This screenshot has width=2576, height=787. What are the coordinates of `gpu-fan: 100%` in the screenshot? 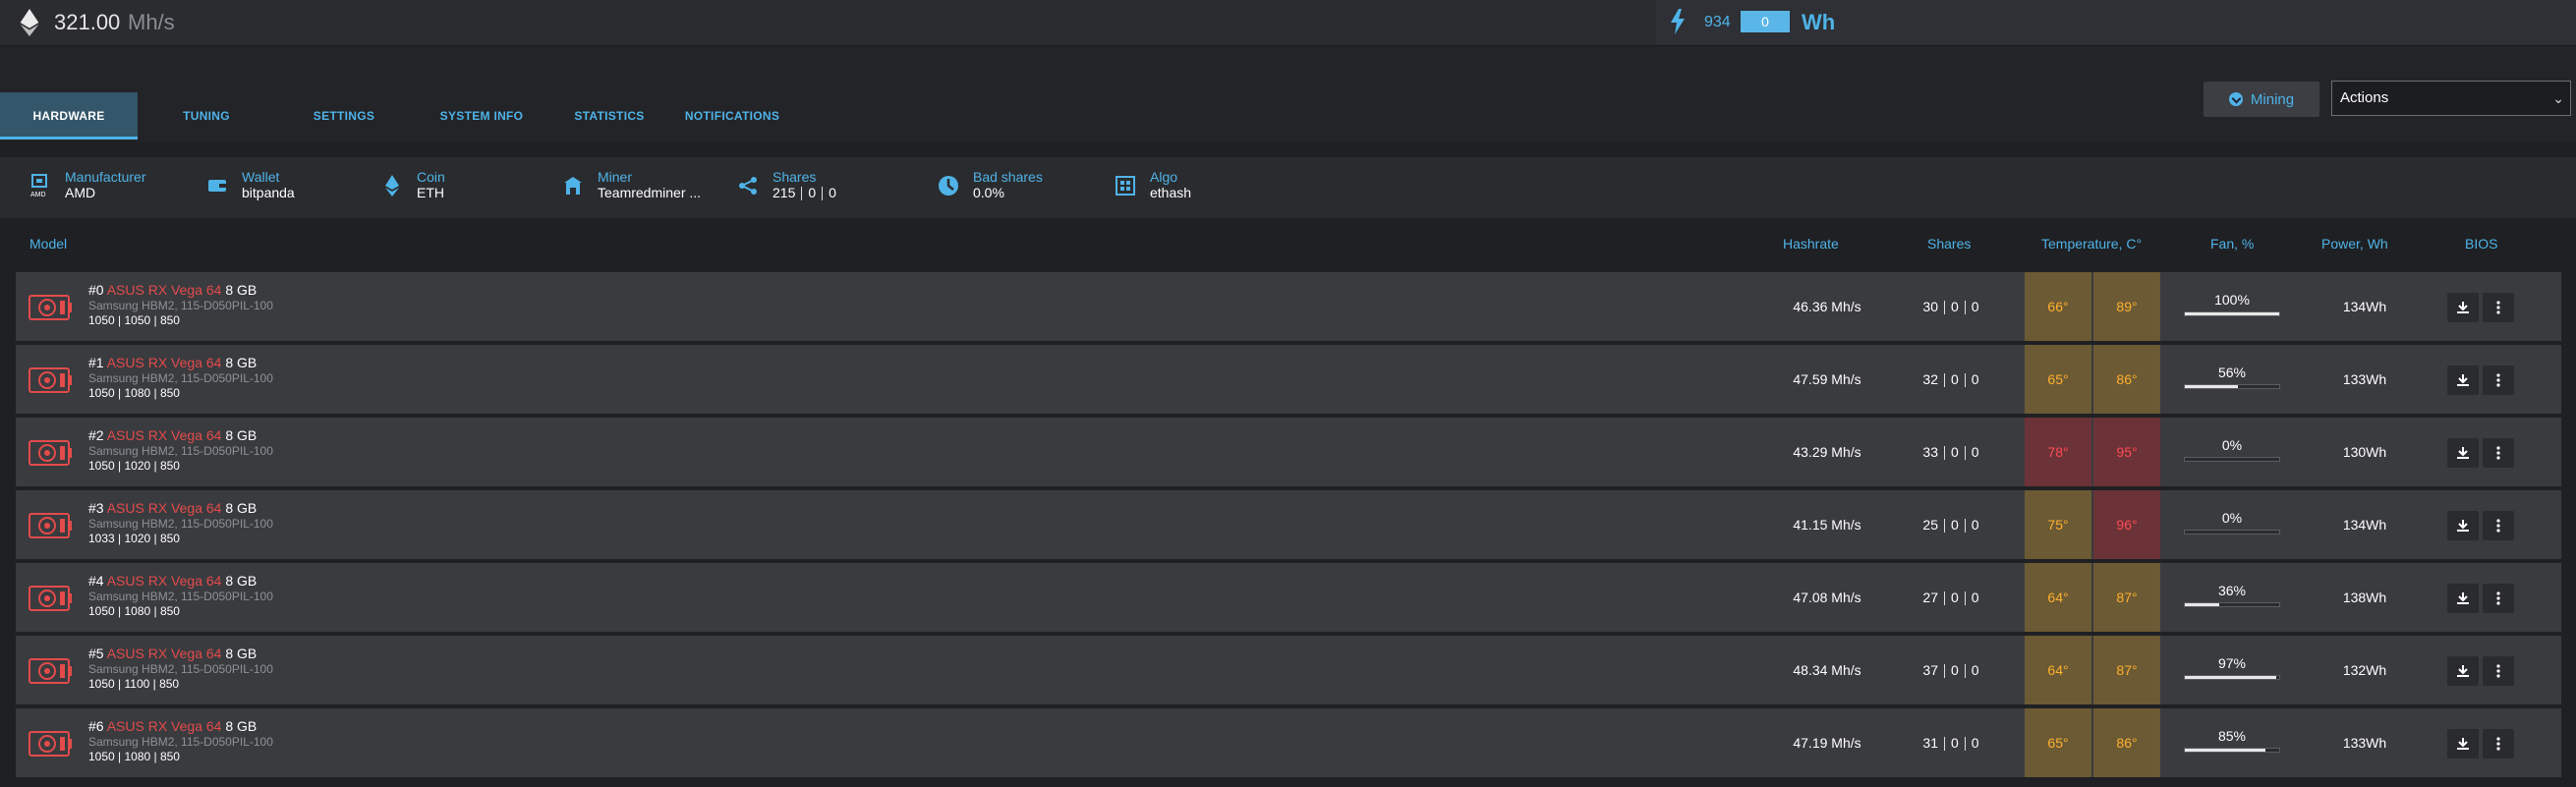 It's located at (2232, 304).